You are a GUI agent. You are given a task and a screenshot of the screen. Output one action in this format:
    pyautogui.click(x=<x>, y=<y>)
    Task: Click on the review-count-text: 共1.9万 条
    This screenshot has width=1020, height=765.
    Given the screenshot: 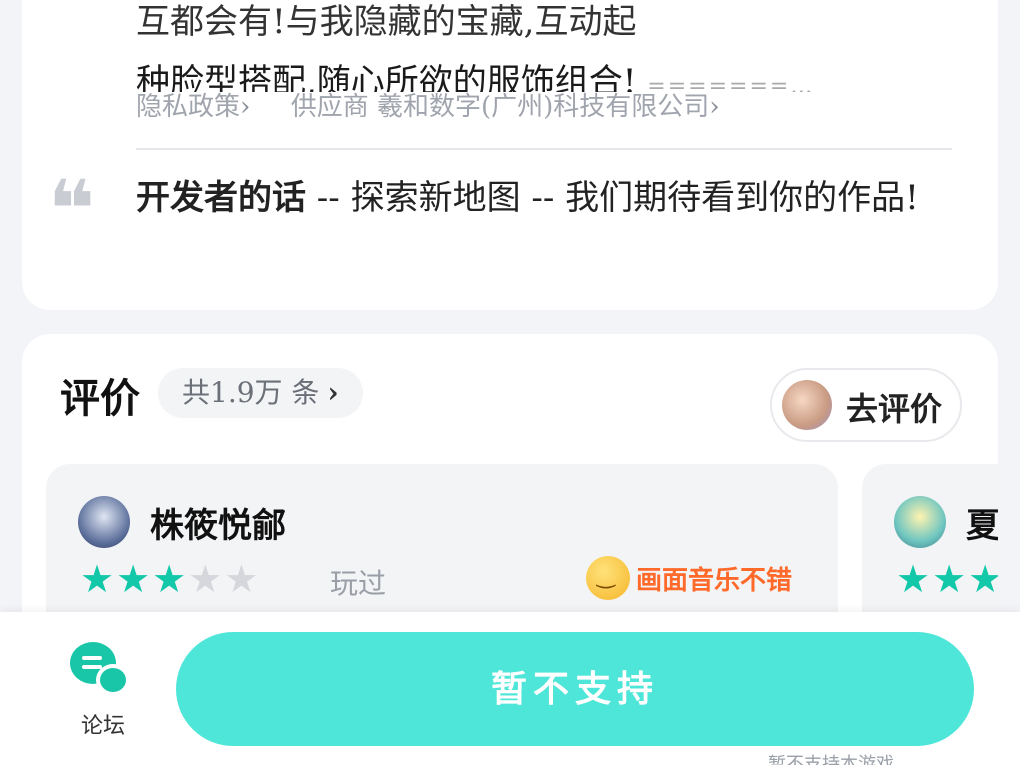 What is the action you would take?
    pyautogui.click(x=251, y=392)
    